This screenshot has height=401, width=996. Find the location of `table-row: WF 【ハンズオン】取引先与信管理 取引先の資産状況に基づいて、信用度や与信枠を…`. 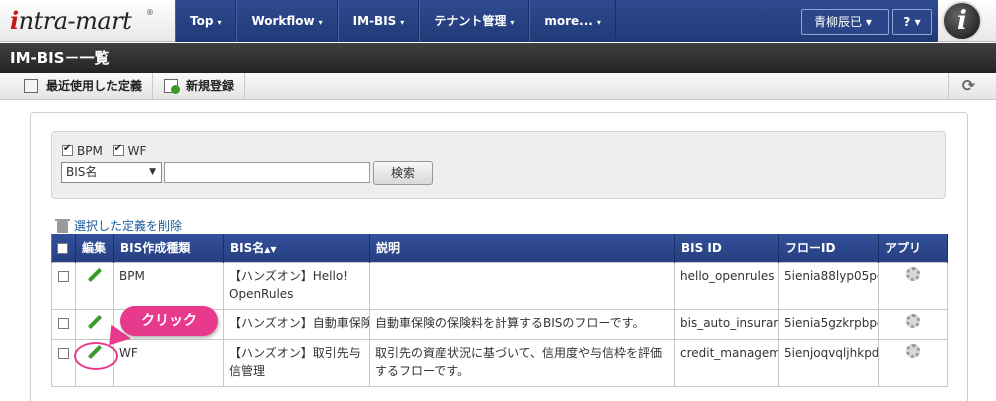

table-row: WF 【ハンズオン】取引先与信管理 取引先の資産状況に基づいて、信用度や与信枠を… is located at coordinates (499, 362).